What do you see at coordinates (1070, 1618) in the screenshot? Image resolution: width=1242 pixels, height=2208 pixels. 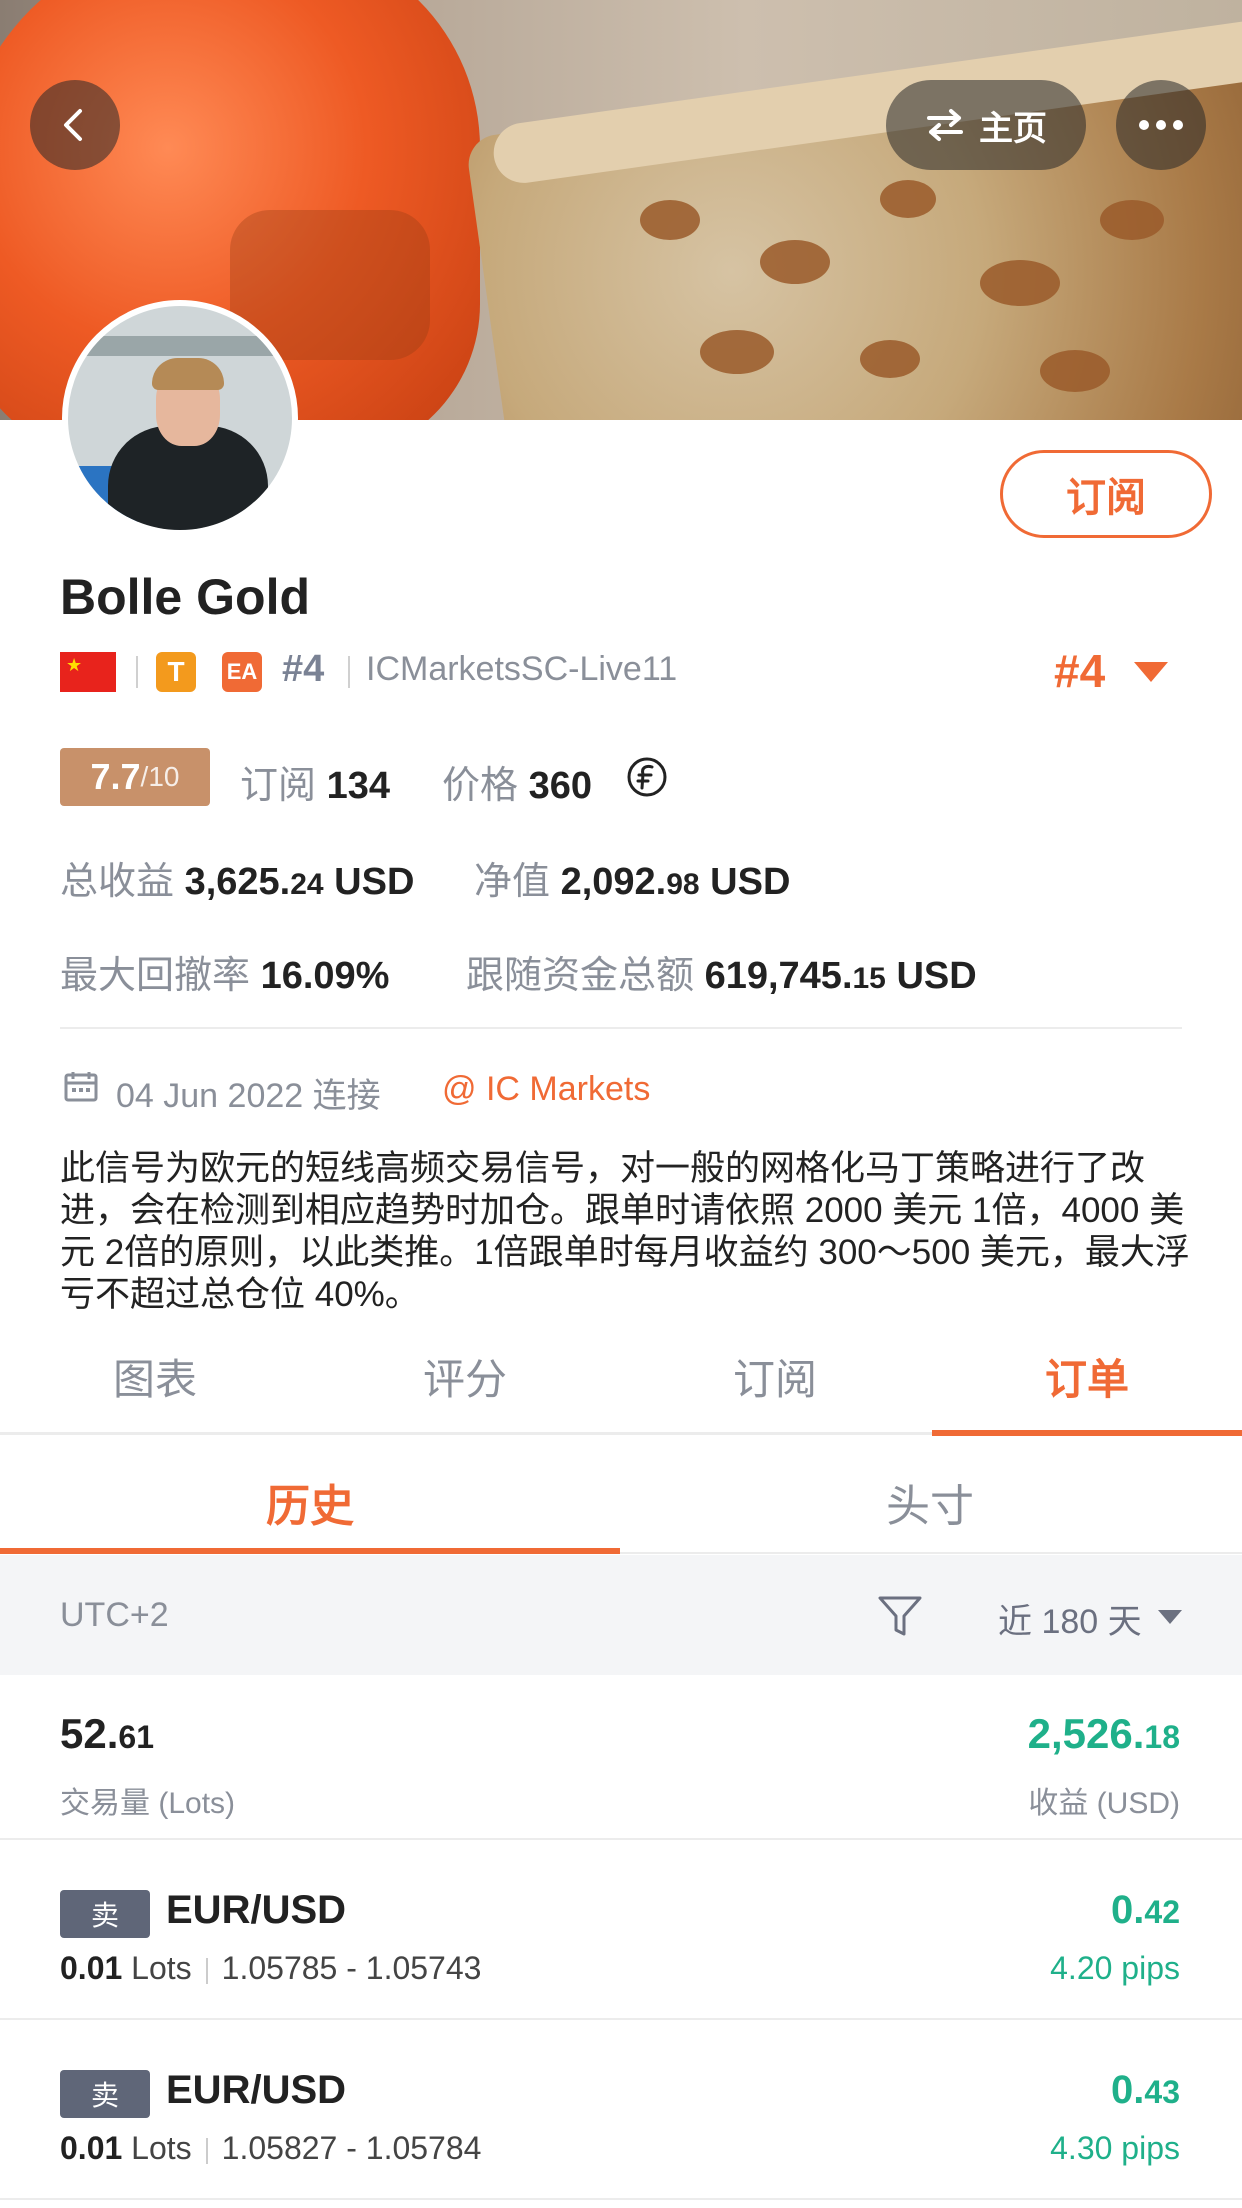 I see `range-select: 近 180 天` at bounding box center [1070, 1618].